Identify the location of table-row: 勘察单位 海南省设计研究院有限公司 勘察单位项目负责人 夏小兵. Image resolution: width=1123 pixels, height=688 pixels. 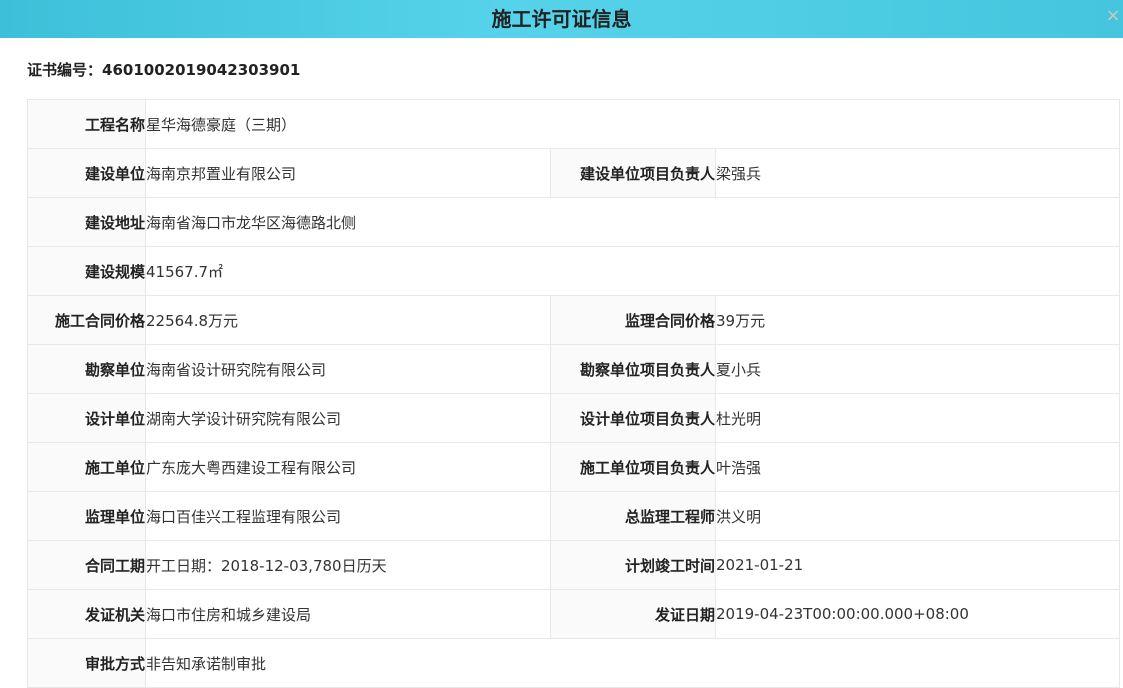
(574, 369).